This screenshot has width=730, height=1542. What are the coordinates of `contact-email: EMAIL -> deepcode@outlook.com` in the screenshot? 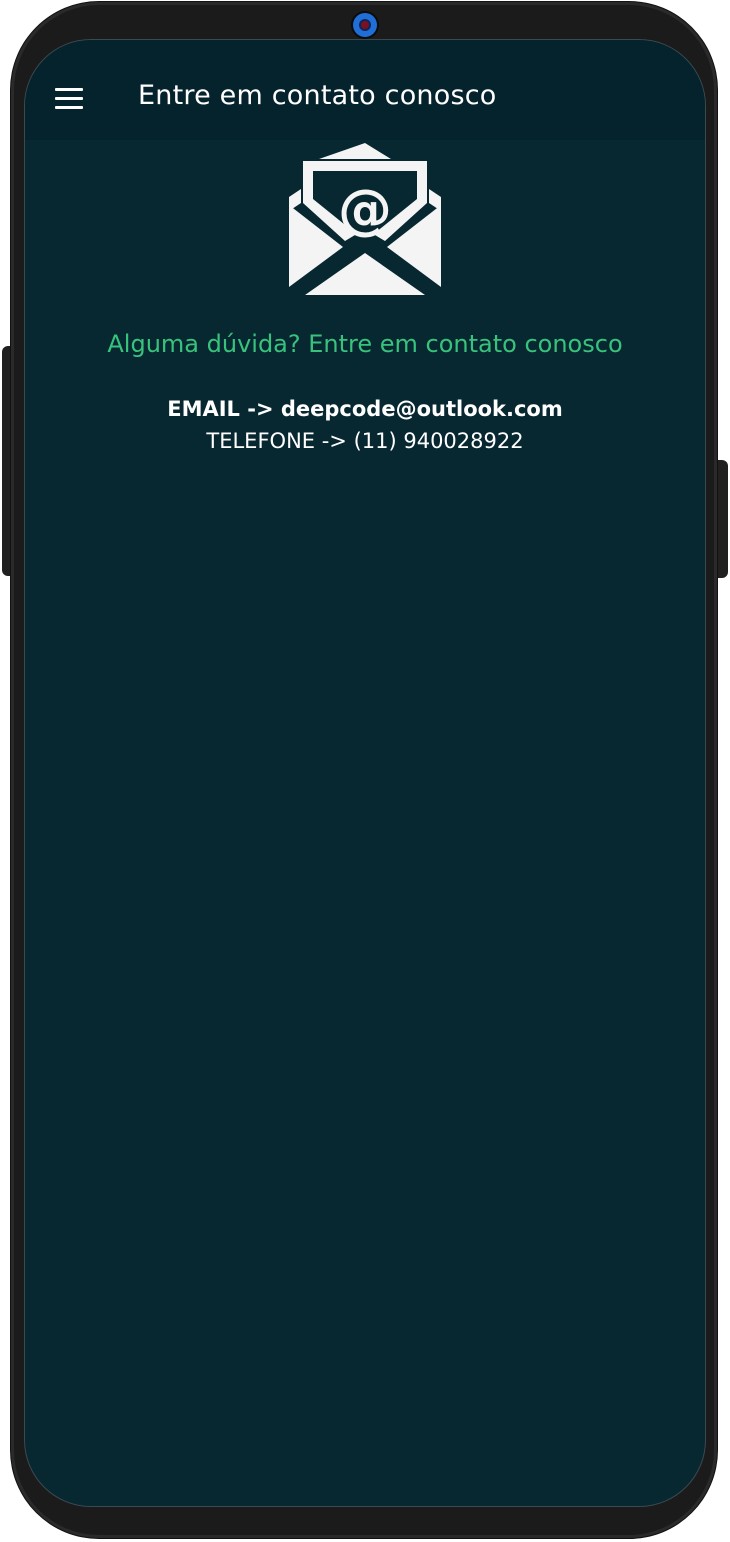 It's located at (365, 409).